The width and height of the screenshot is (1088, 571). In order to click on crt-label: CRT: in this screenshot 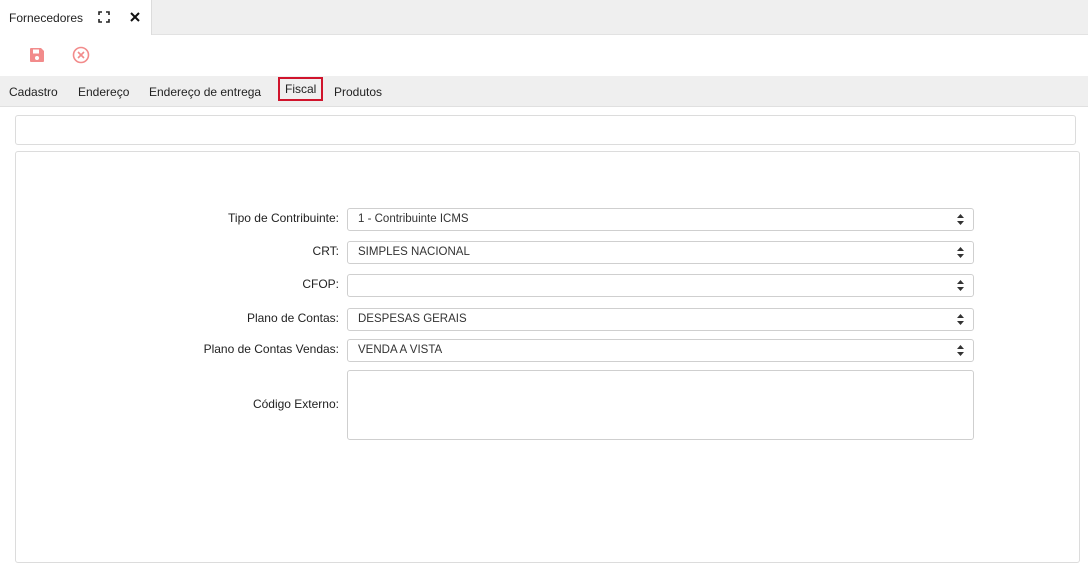, I will do `click(325, 251)`.